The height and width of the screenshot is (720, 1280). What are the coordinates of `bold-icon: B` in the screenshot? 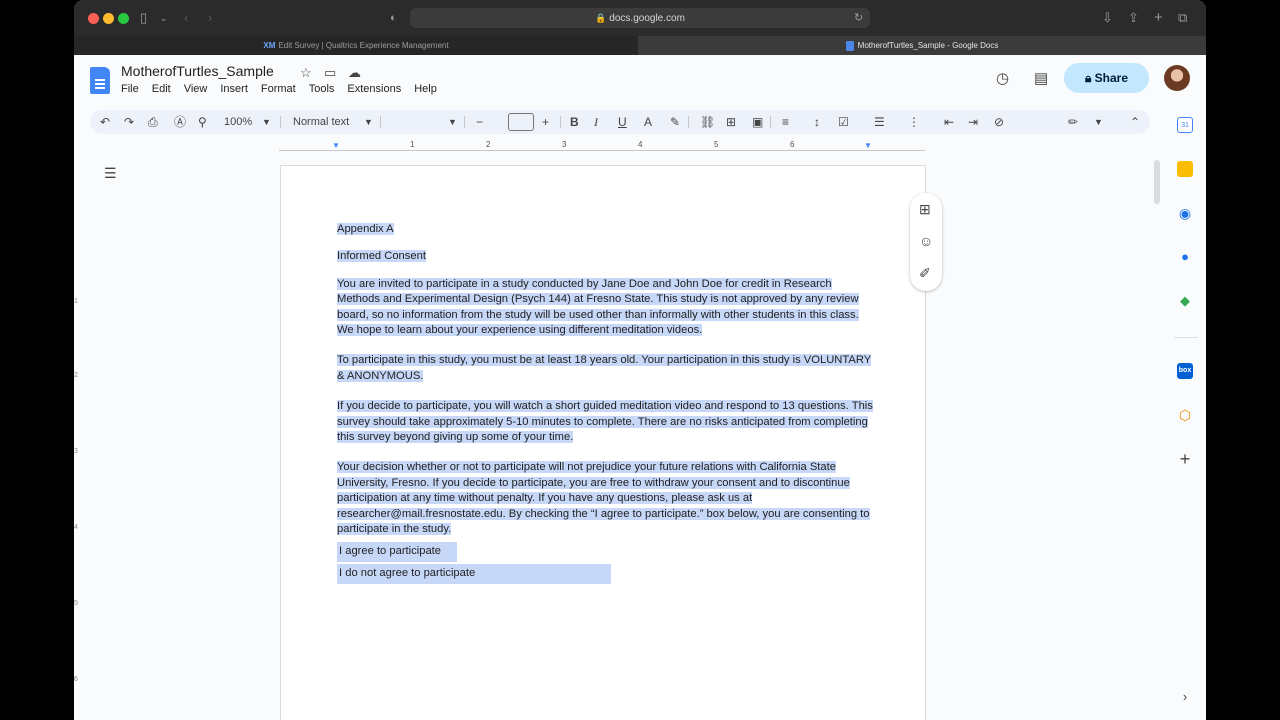 It's located at (574, 122).